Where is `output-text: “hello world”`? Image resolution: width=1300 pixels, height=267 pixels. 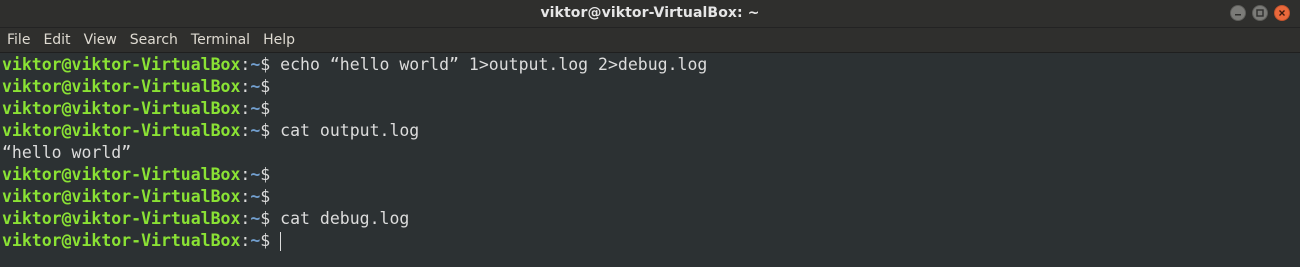
output-text: “hello world” is located at coordinates (67, 152).